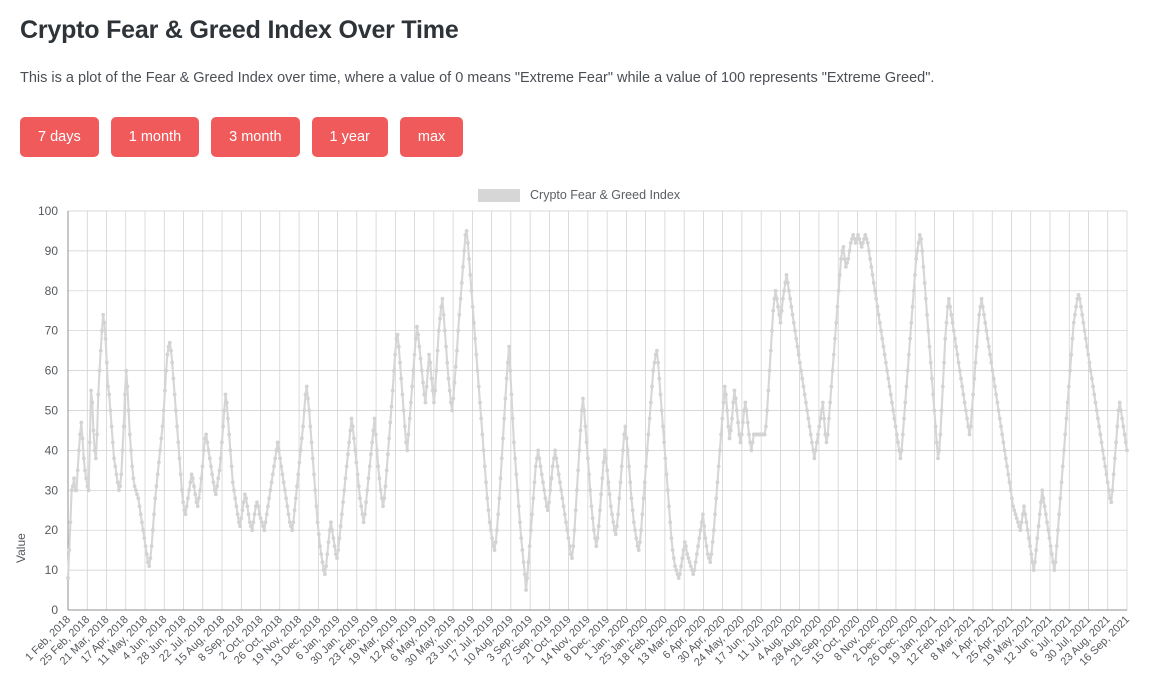 Image resolution: width=1151 pixels, height=692 pixels. What do you see at coordinates (349, 137) in the screenshot?
I see `range-button-1-year: 1 year` at bounding box center [349, 137].